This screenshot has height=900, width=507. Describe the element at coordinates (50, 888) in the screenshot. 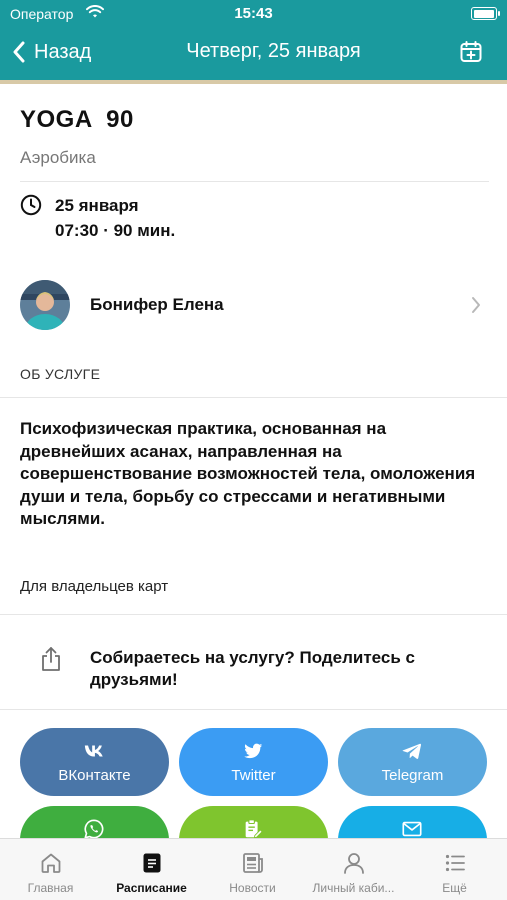

I see `tab-home-label: Главная` at that location.